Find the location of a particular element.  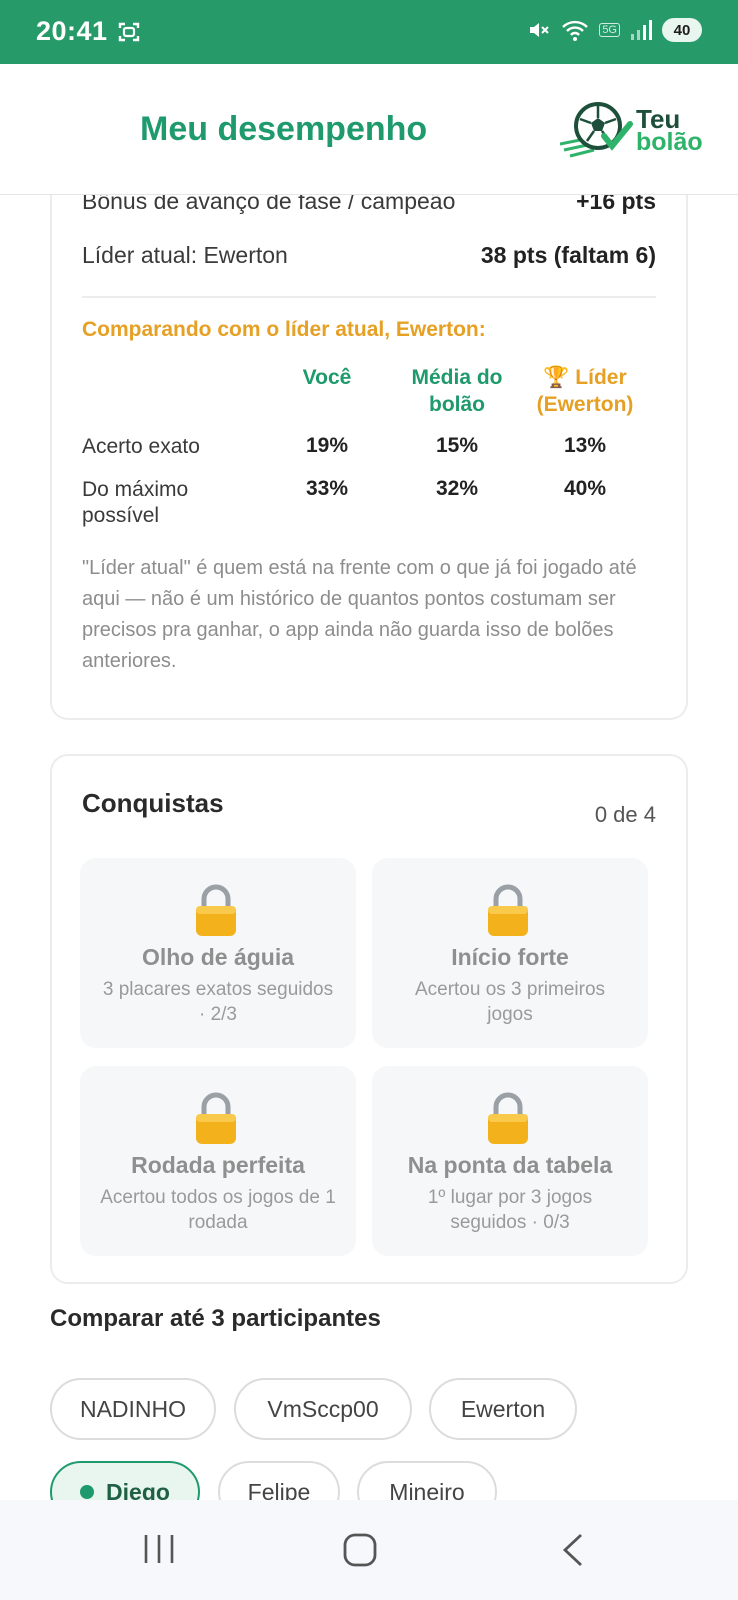

column-header-line: Média do is located at coordinates (457, 377).